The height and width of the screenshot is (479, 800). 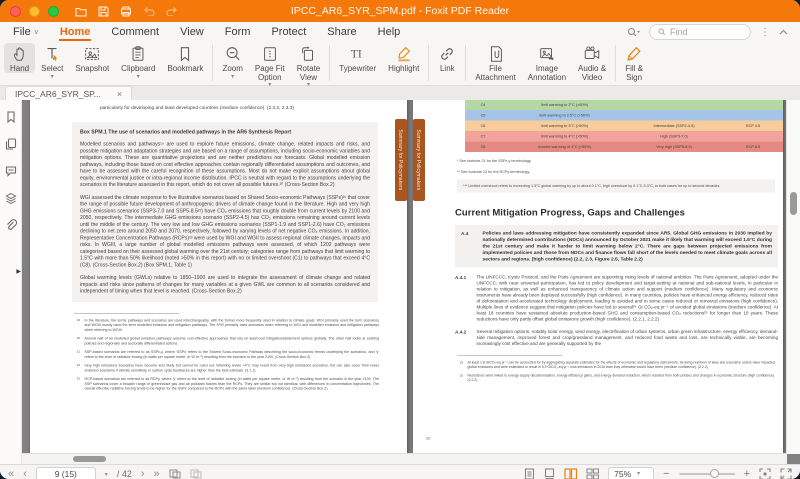 What do you see at coordinates (571, 473) in the screenshot?
I see `facing-view-icon` at bounding box center [571, 473].